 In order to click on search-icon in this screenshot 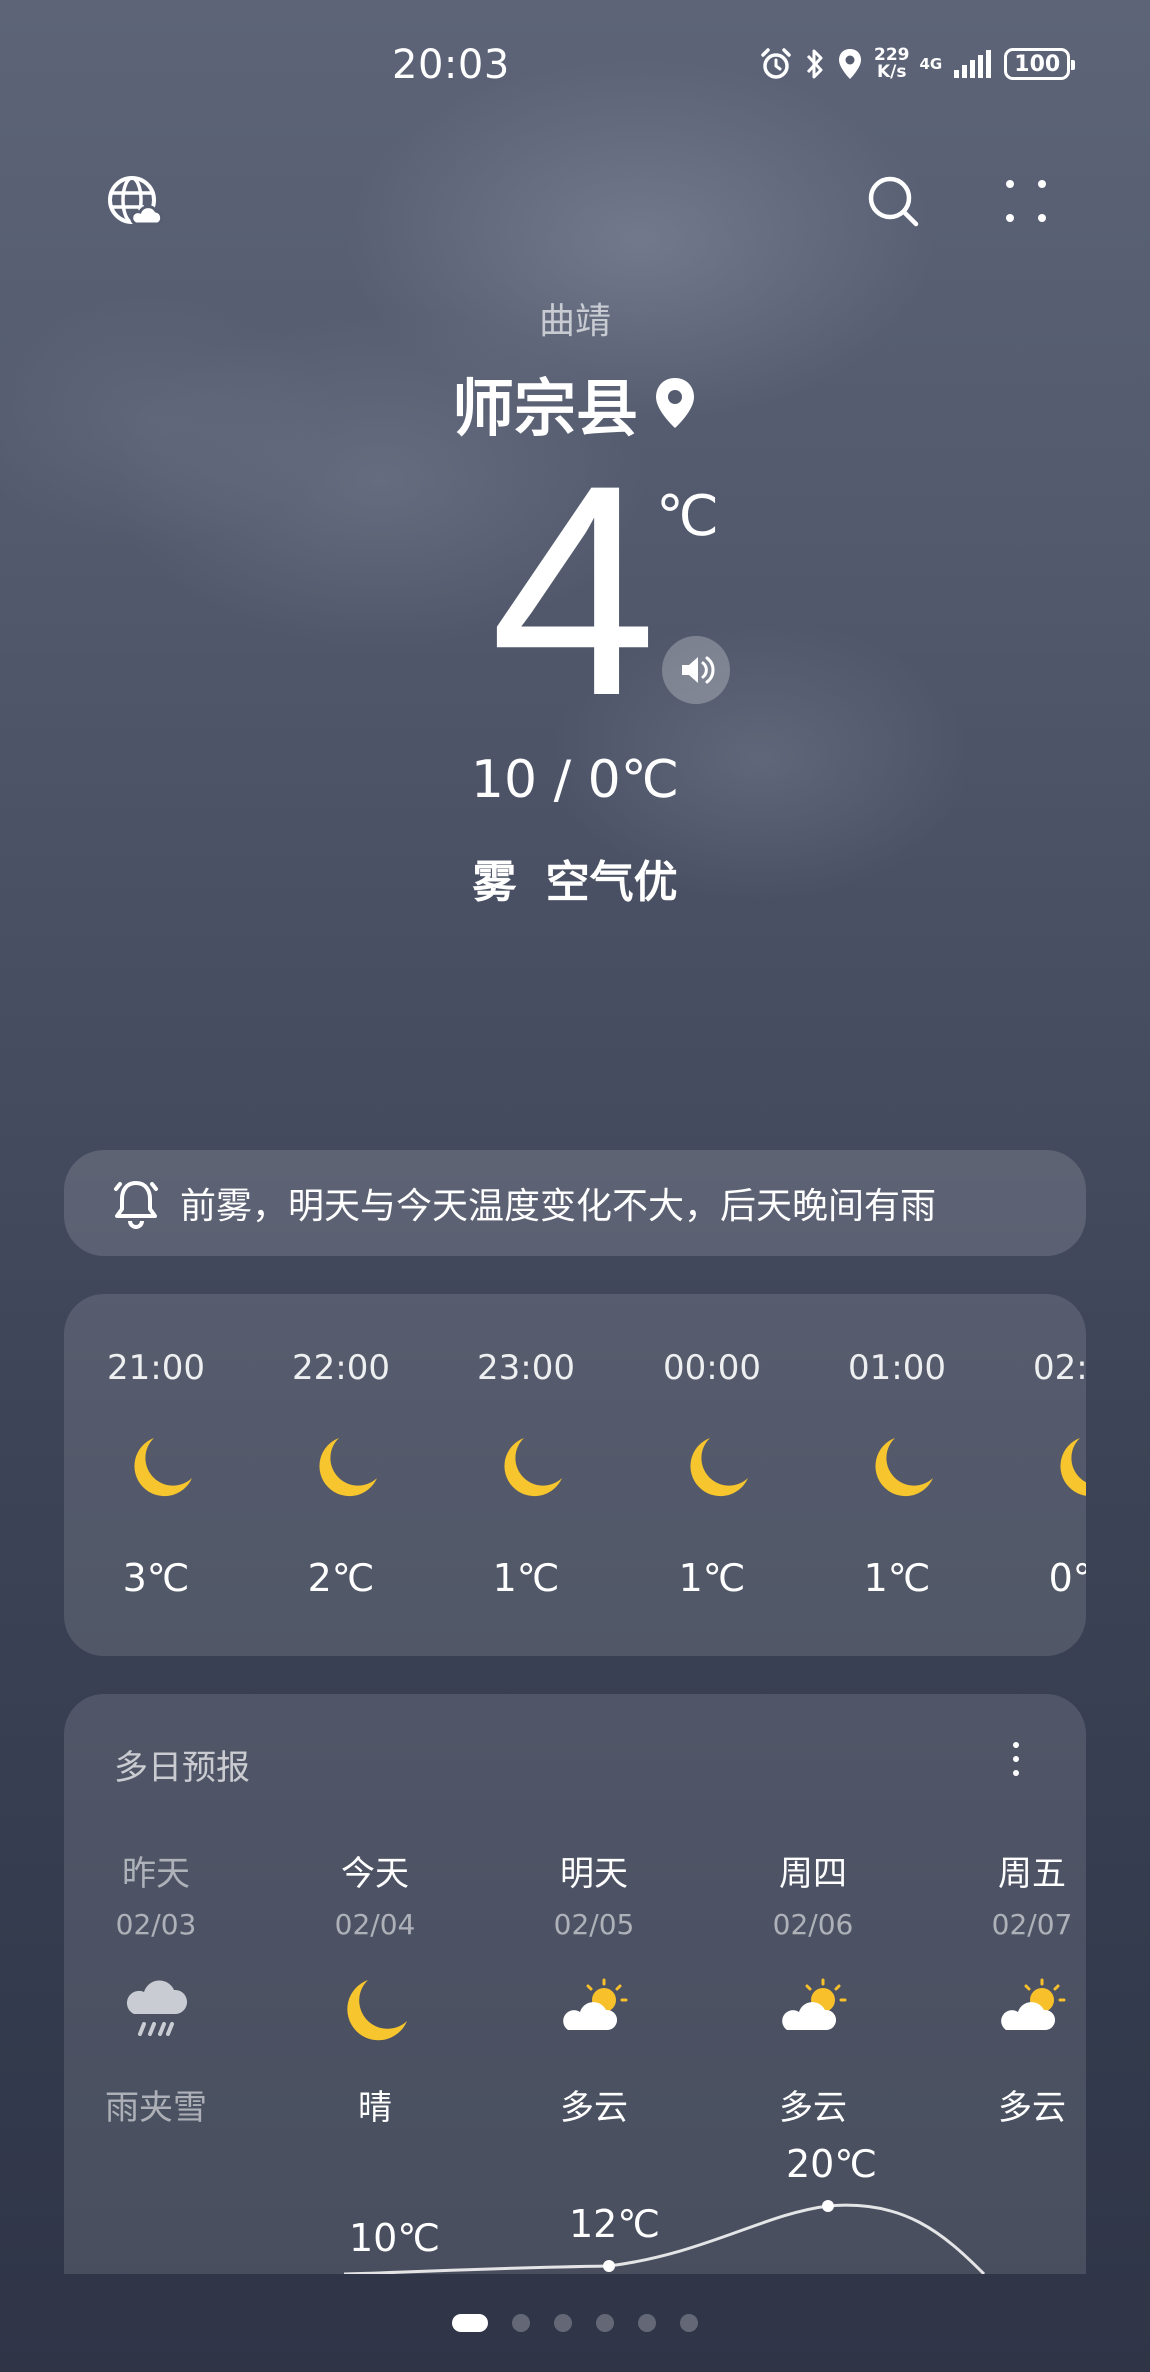, I will do `click(894, 202)`.